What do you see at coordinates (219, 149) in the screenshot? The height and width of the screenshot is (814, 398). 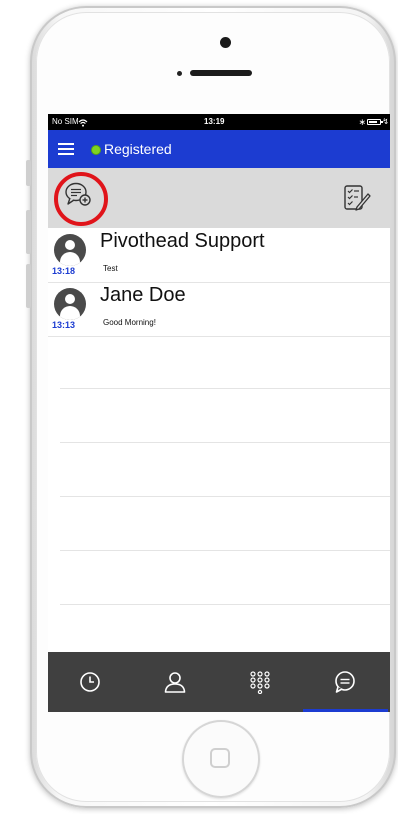 I see `app-header: Registered` at bounding box center [219, 149].